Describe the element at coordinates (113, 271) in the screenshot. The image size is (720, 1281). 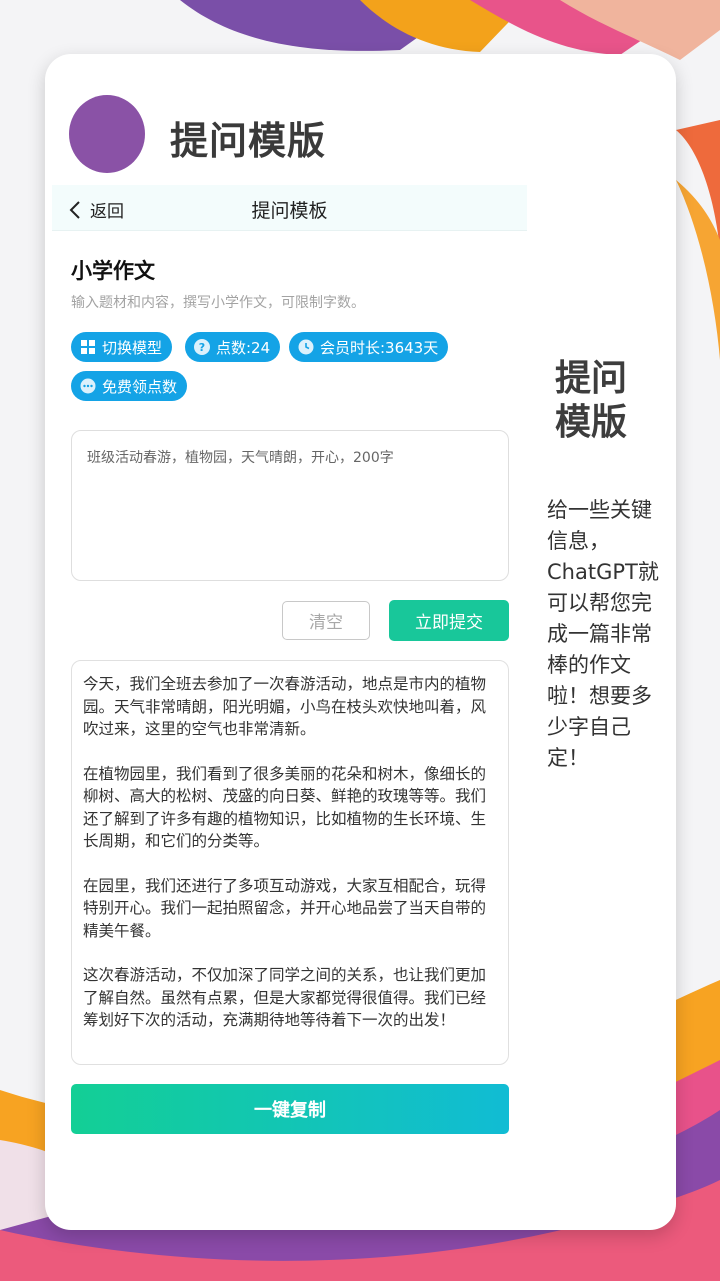
I see `template-title: 小学作文` at that location.